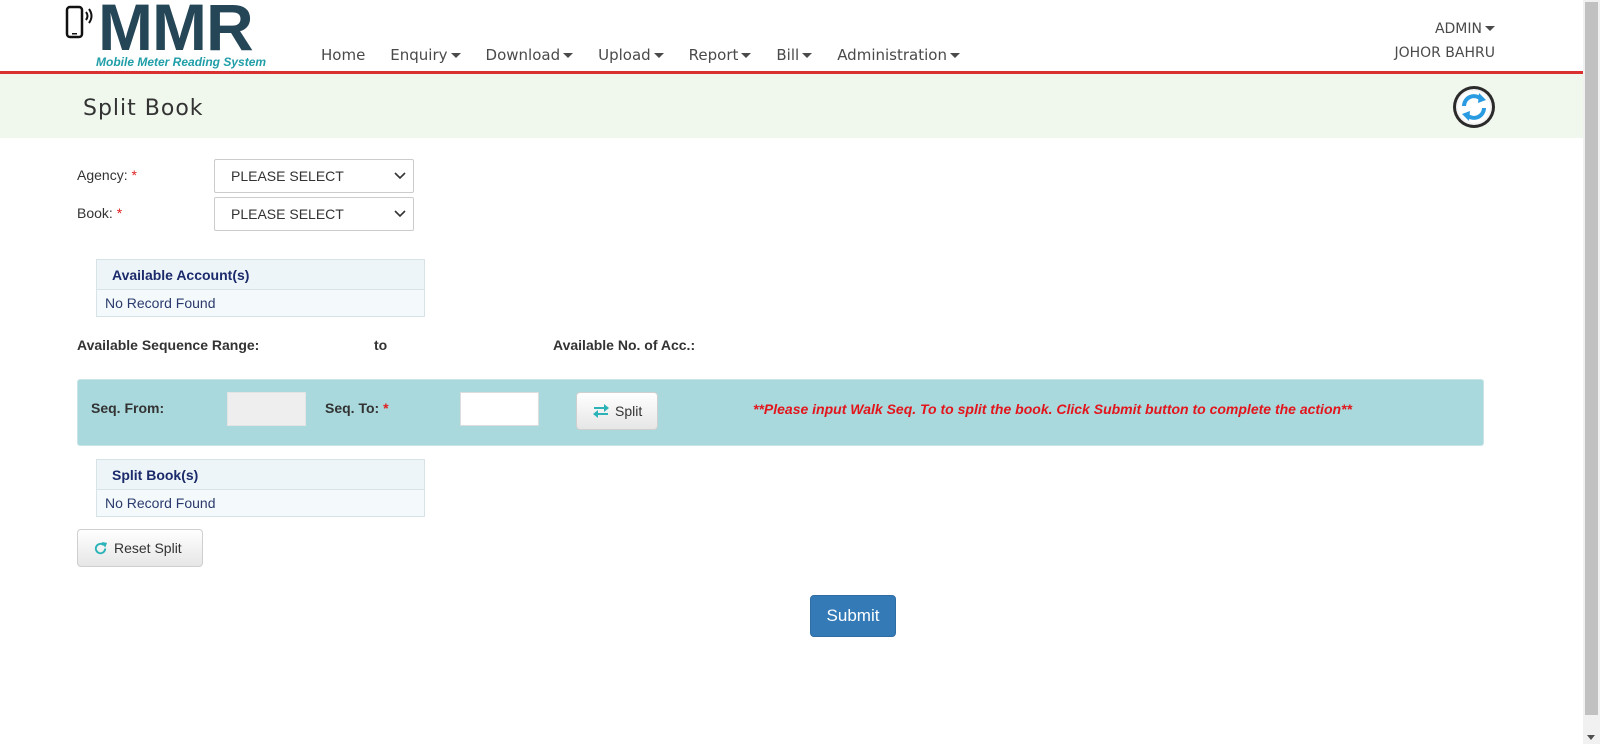  I want to click on nav-report: Report, so click(720, 55).